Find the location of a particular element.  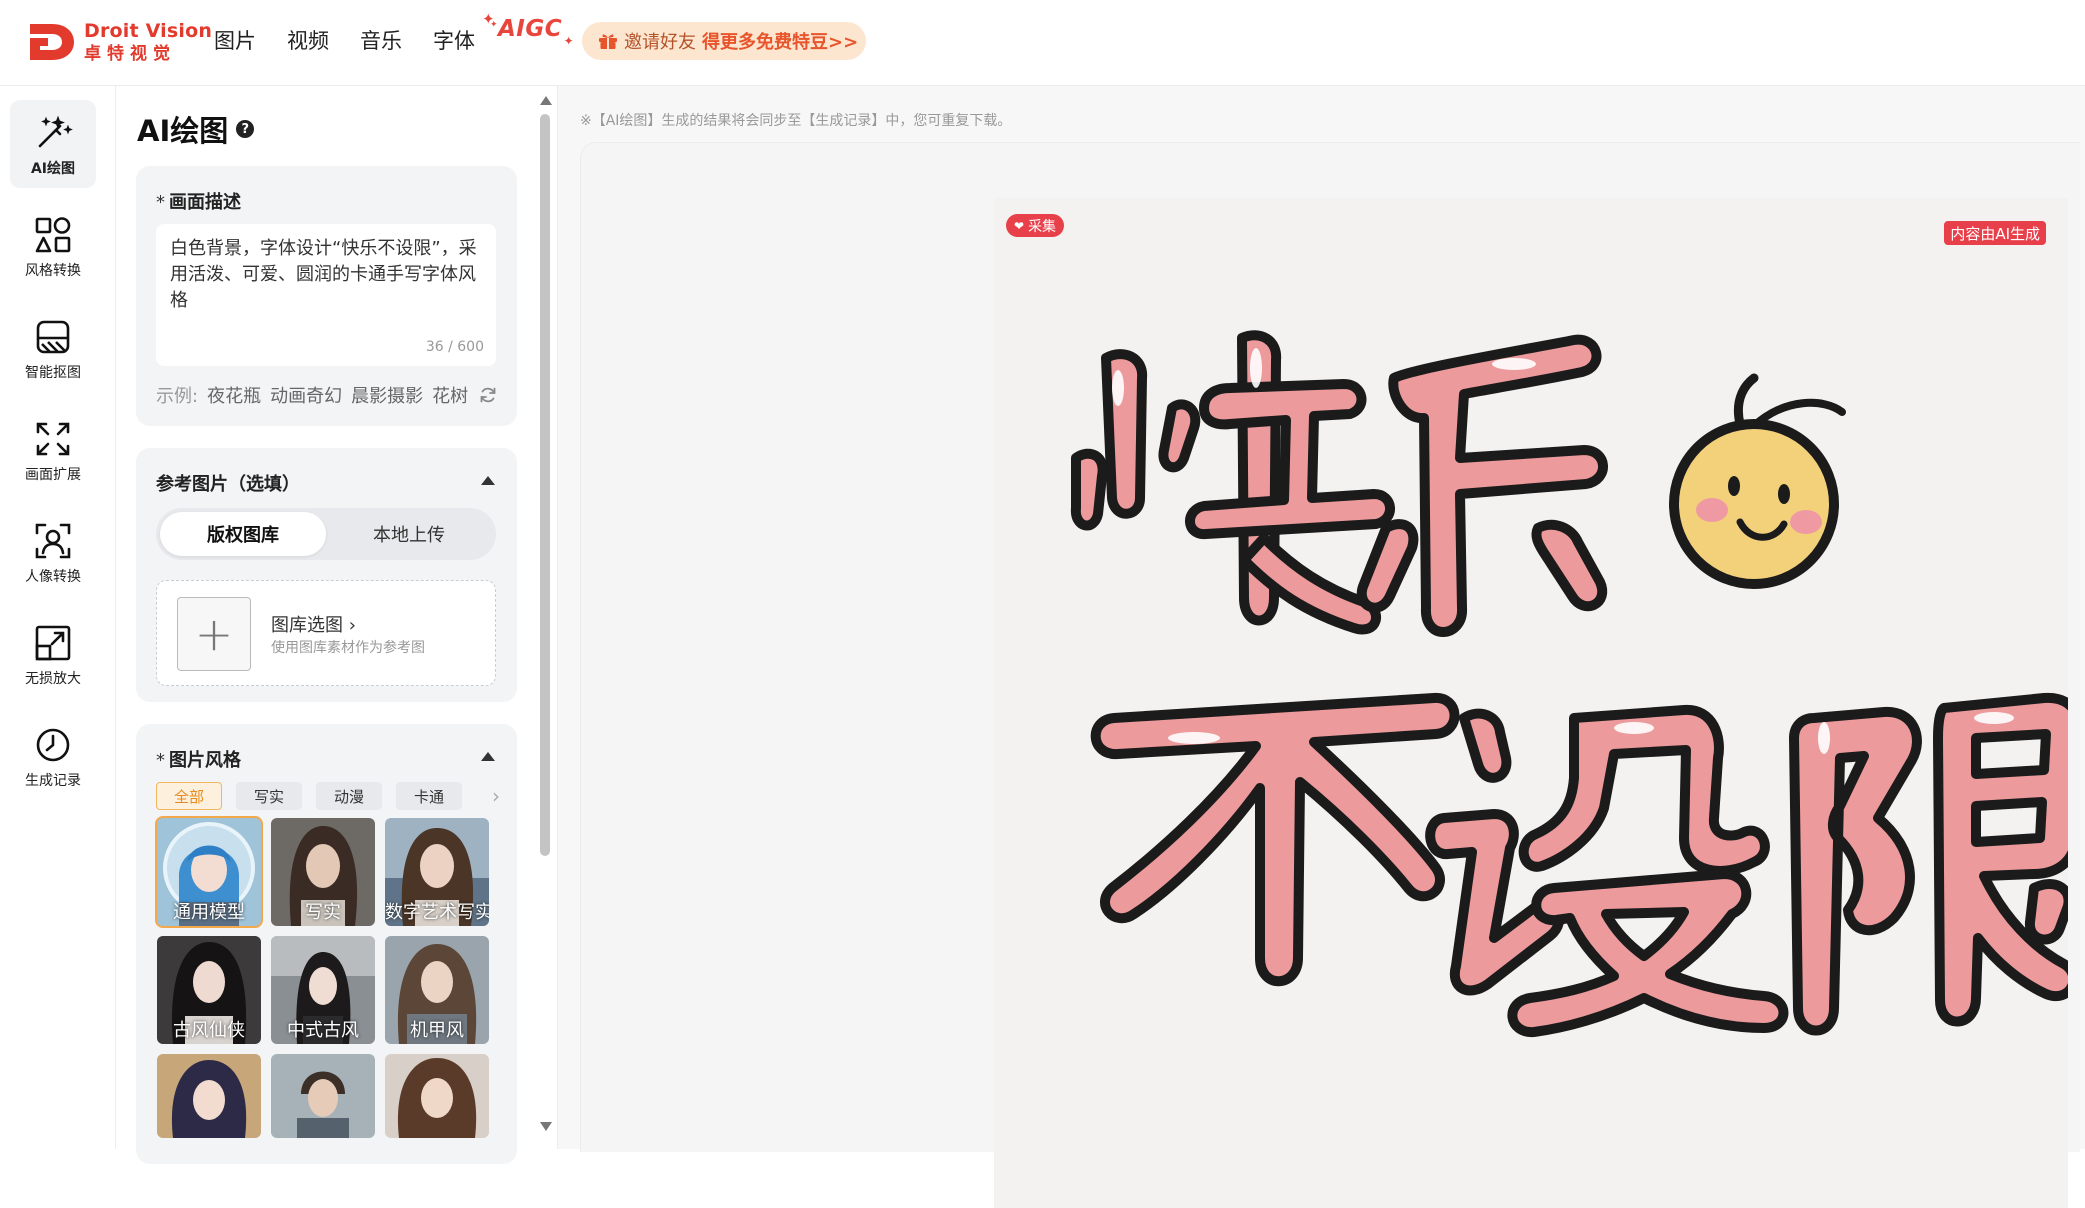

clock-icon is located at coordinates (53, 745).